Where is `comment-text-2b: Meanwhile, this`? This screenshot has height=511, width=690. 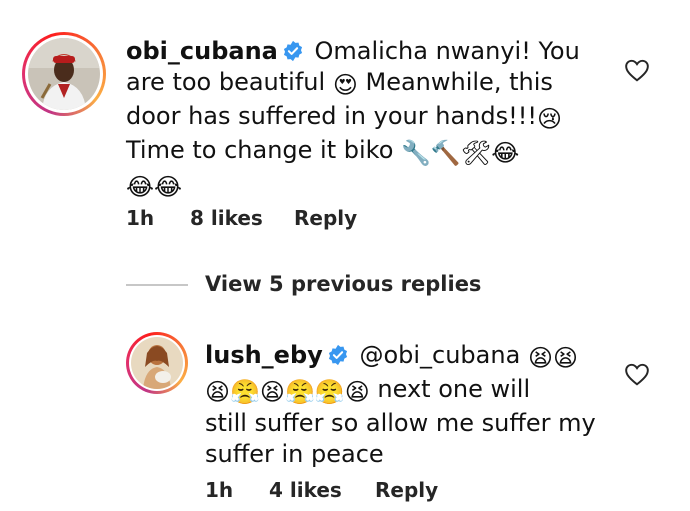 comment-text-2b: Meanwhile, this is located at coordinates (459, 82).